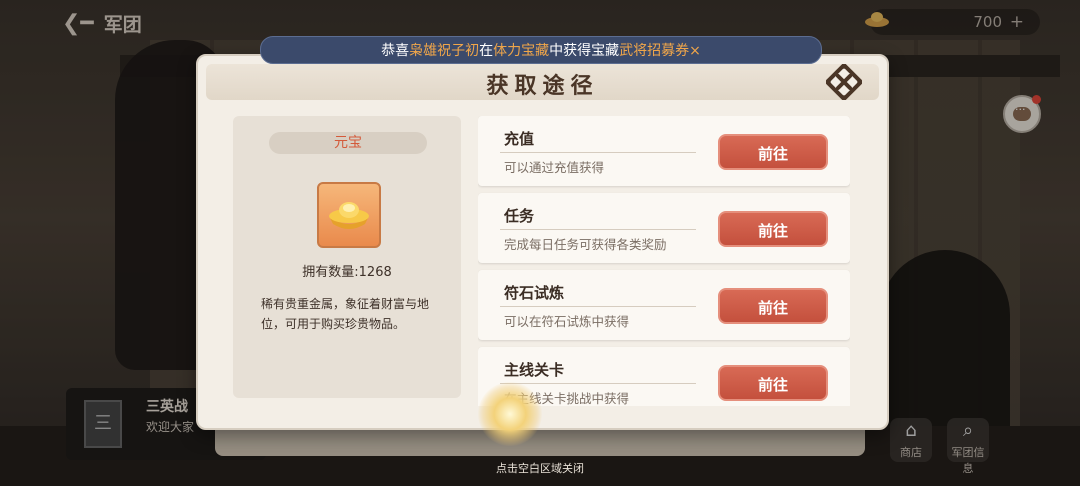 The height and width of the screenshot is (486, 1080). Describe the element at coordinates (347, 272) in the screenshot. I see `item-count: 拥有数量:1268` at that location.